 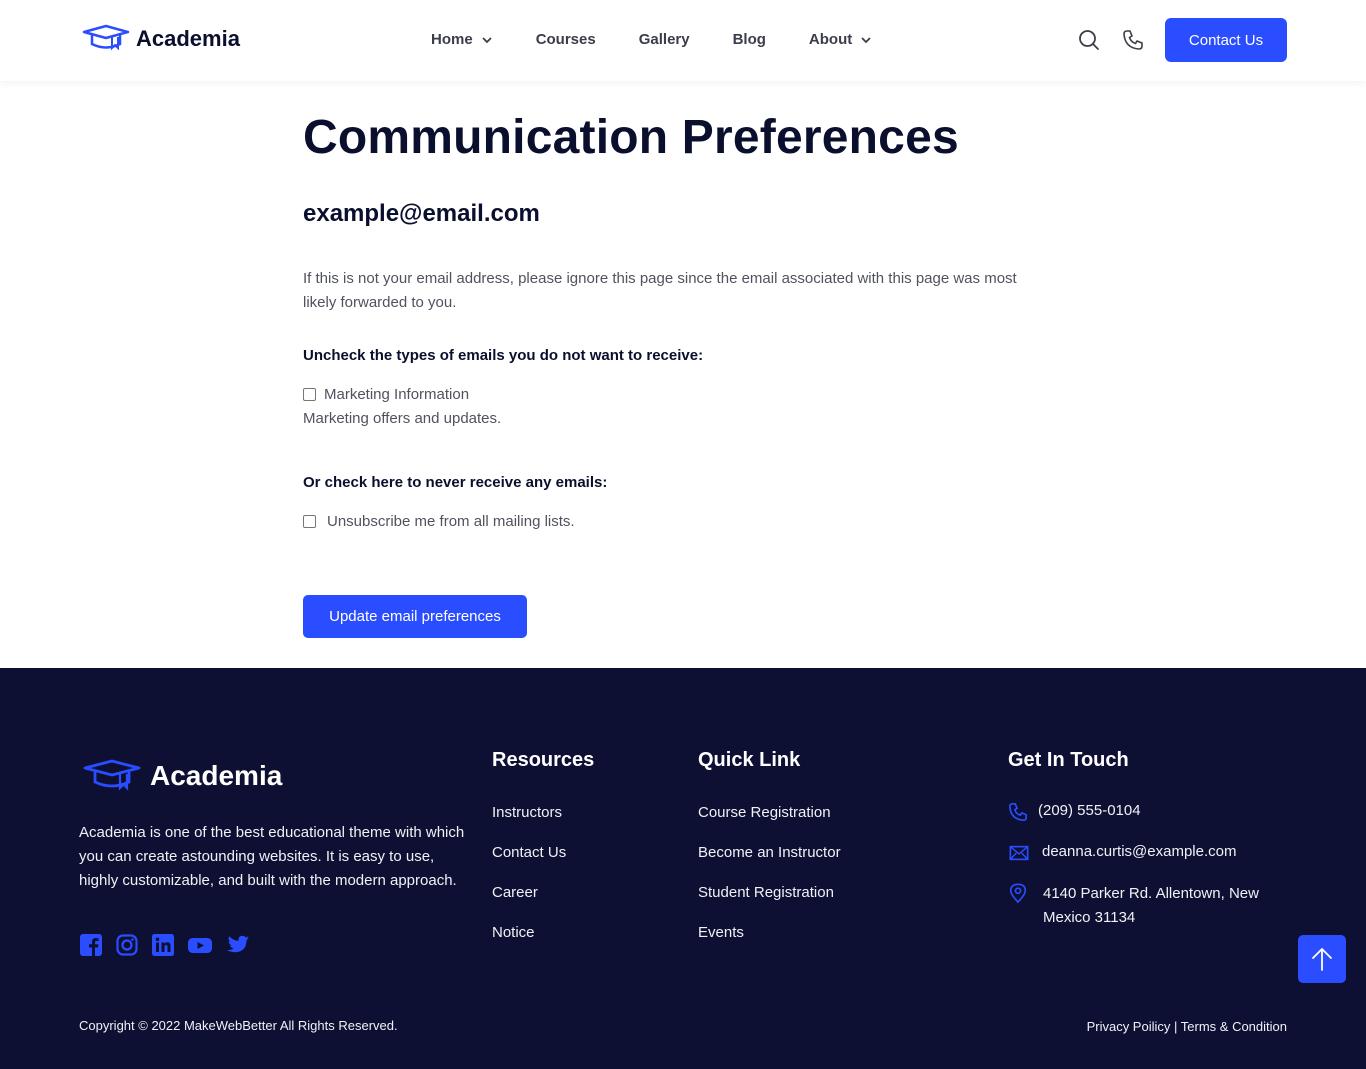 What do you see at coordinates (1089, 40) in the screenshot?
I see `search-icon` at bounding box center [1089, 40].